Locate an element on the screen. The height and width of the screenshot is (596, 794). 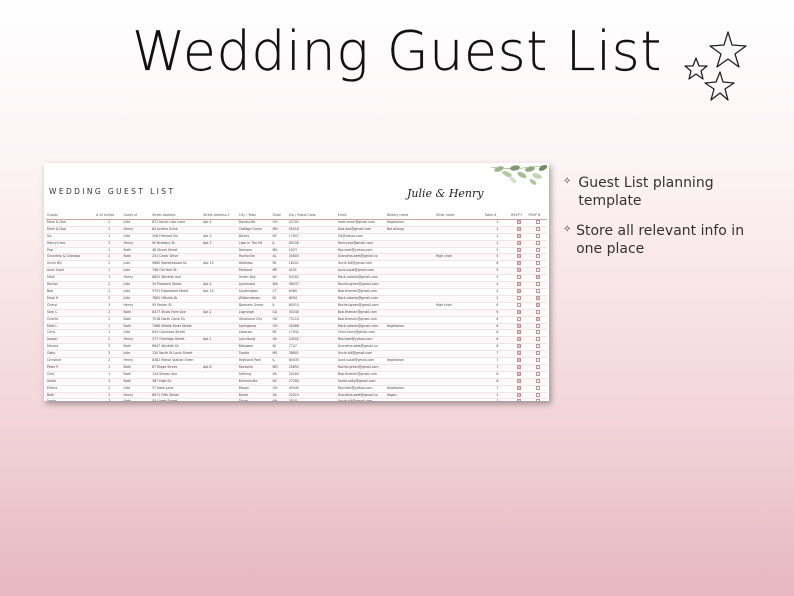
table-cell: Aunt.susie@gmail.com is located at coordinates (361, 271).